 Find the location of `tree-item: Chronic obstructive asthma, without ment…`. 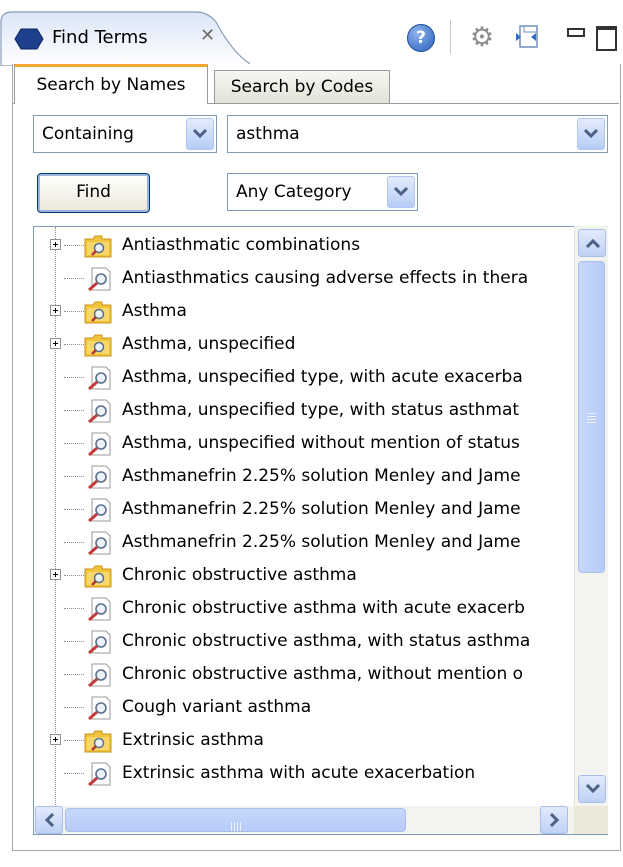

tree-item: Chronic obstructive asthma, without ment… is located at coordinates (304, 674).